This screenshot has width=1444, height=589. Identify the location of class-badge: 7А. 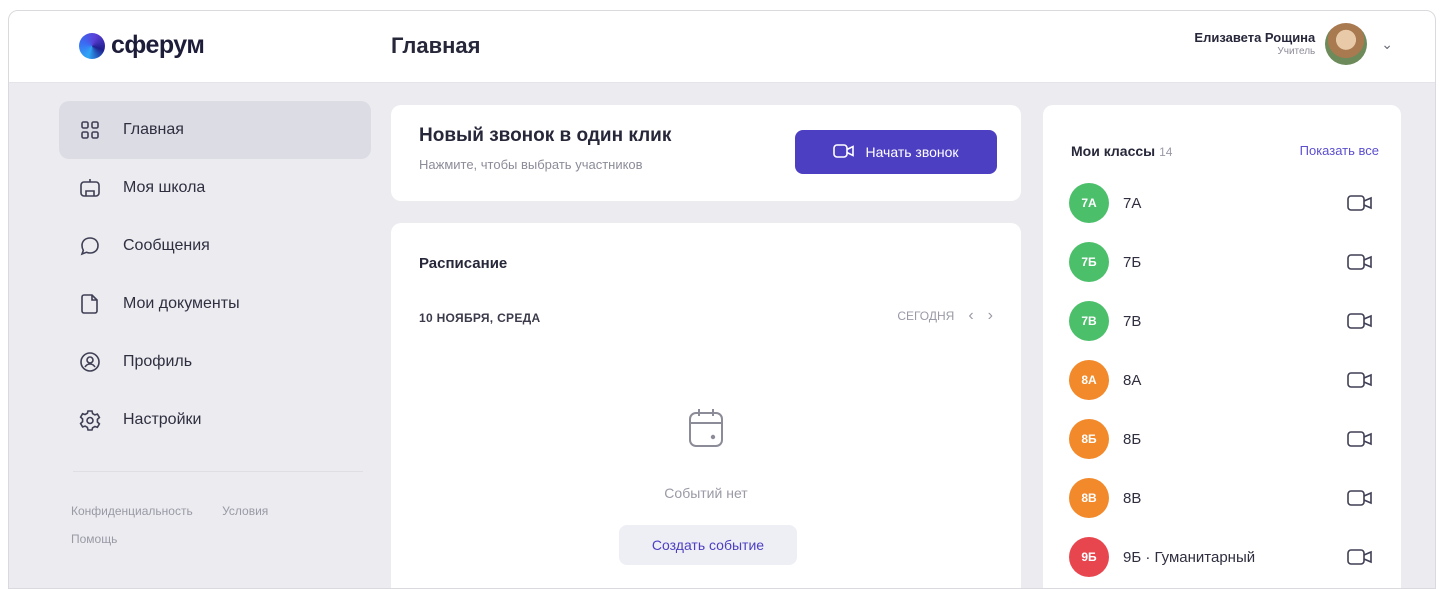
(1089, 203).